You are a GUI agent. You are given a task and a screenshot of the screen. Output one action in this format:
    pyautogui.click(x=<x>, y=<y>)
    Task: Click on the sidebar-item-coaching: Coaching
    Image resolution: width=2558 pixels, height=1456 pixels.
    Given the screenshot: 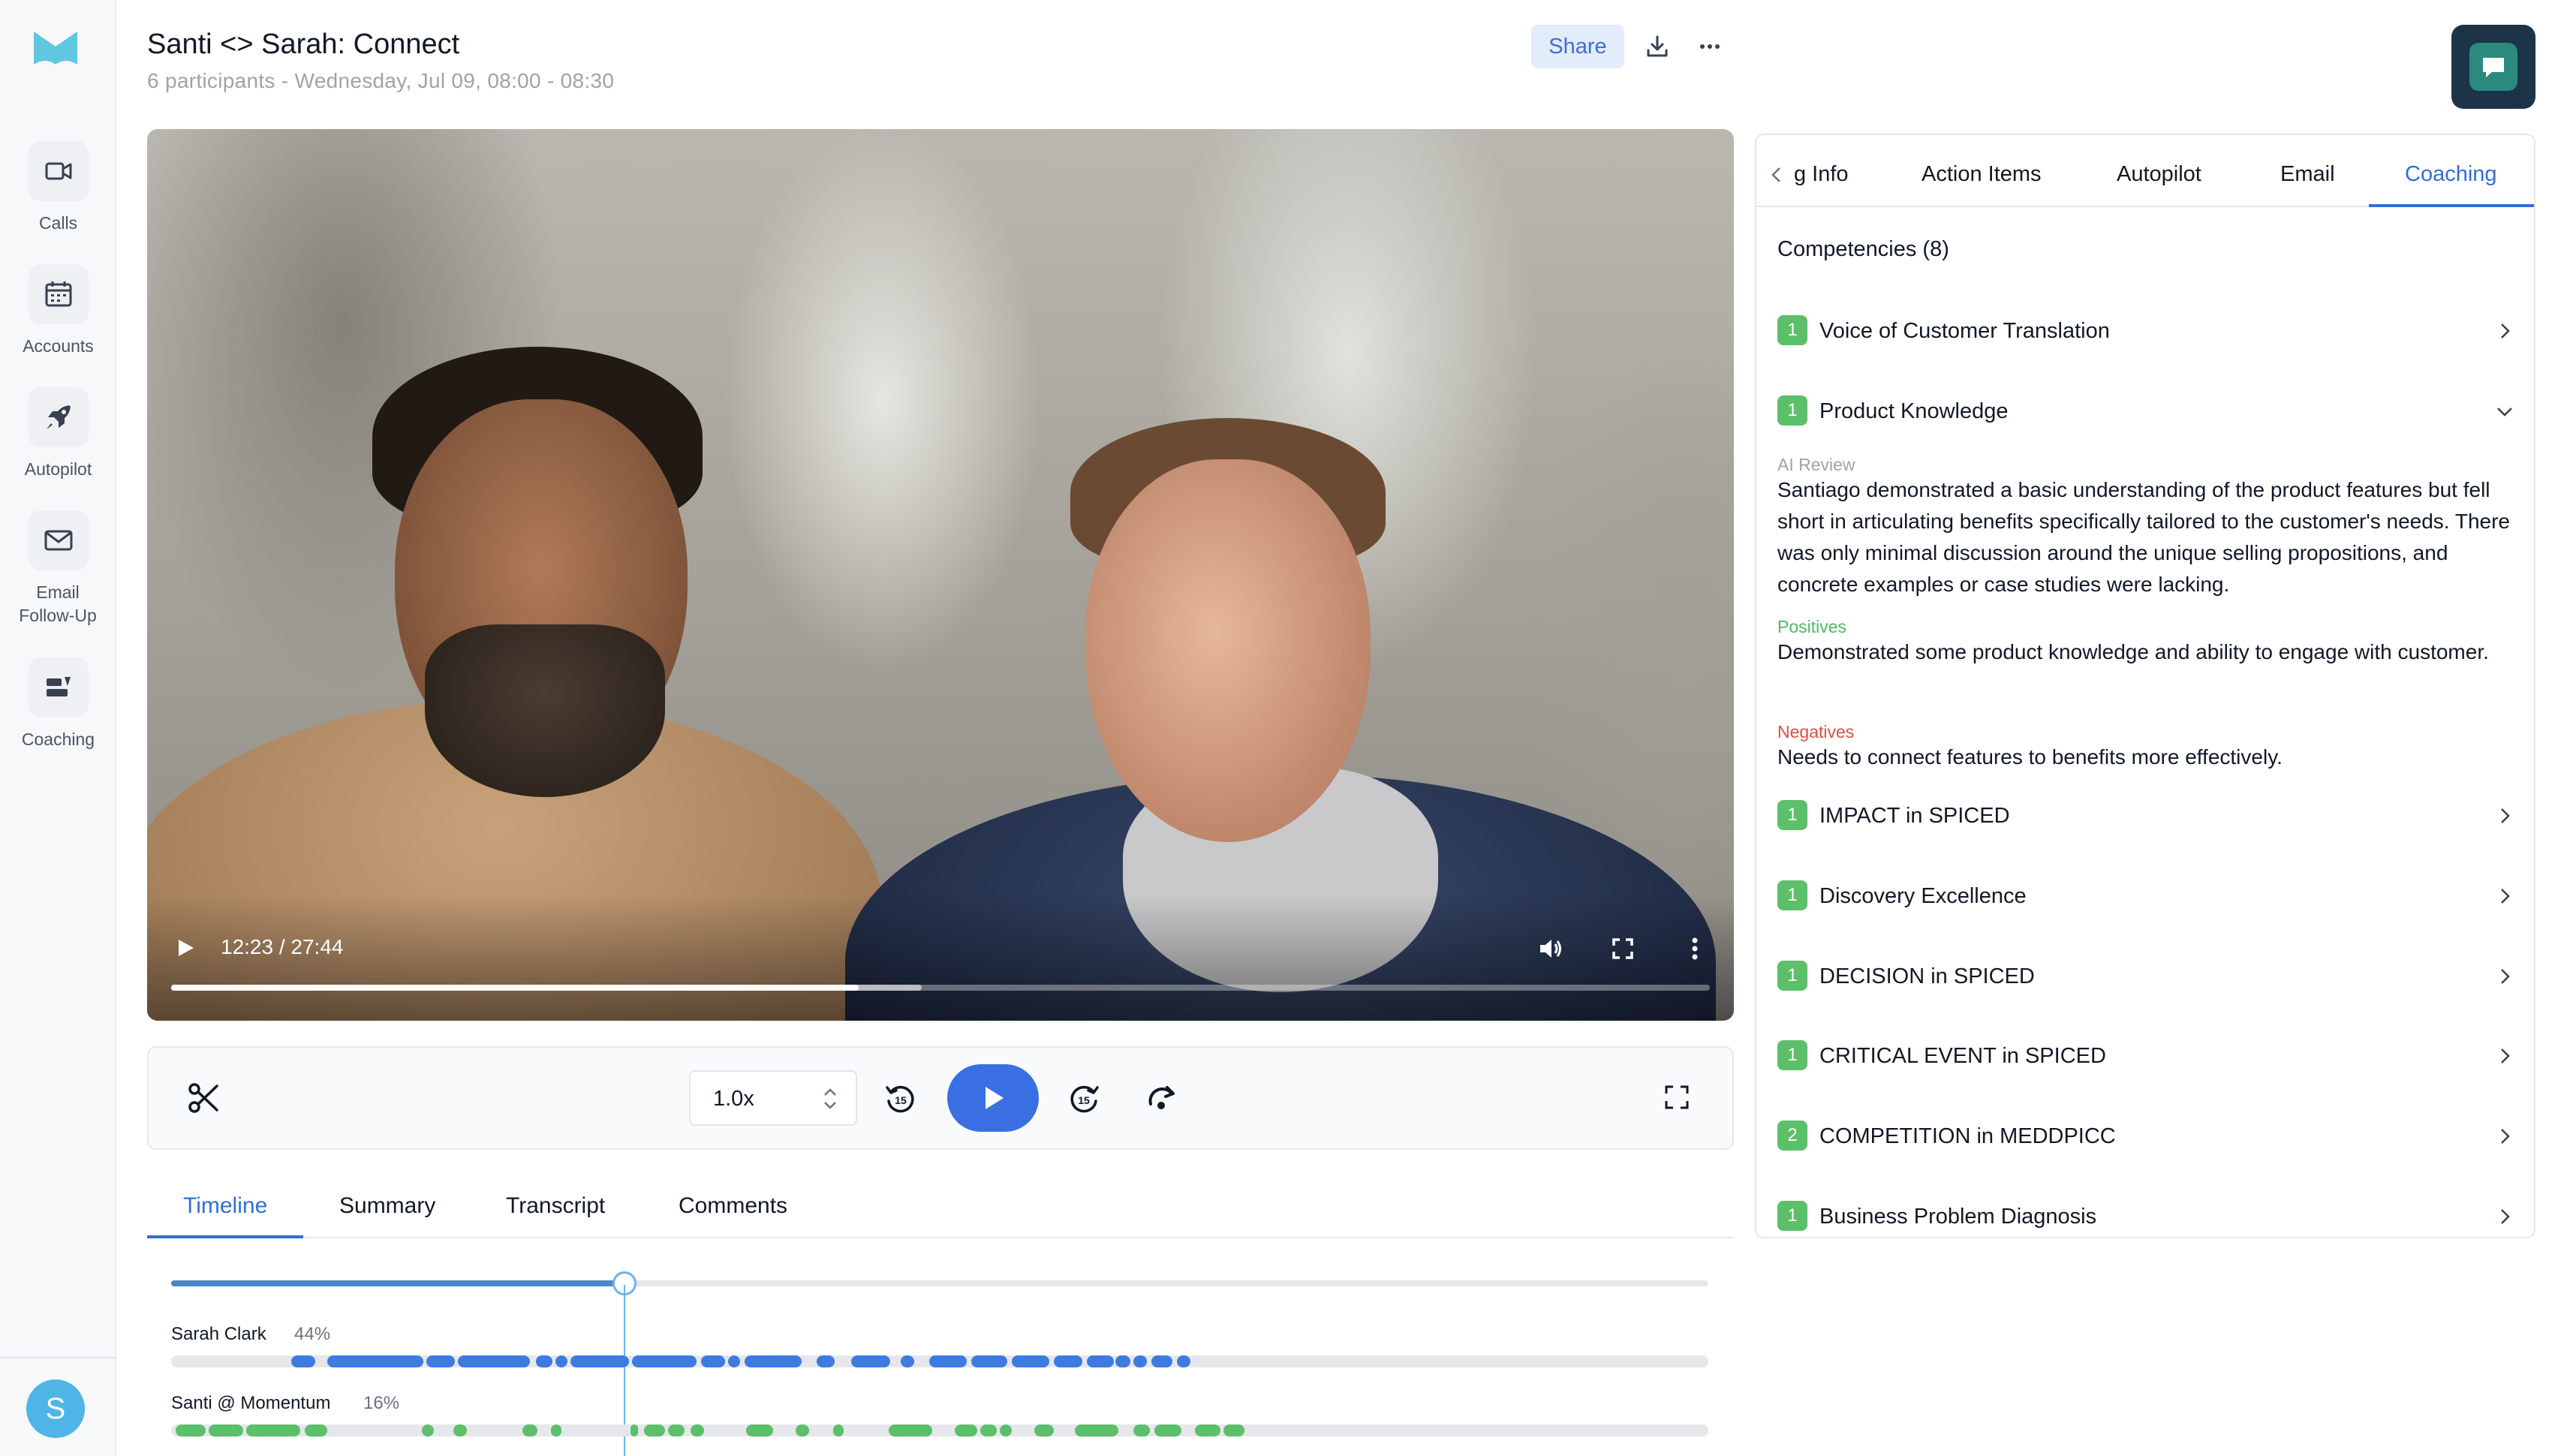 What is the action you would take?
    pyautogui.click(x=58, y=704)
    